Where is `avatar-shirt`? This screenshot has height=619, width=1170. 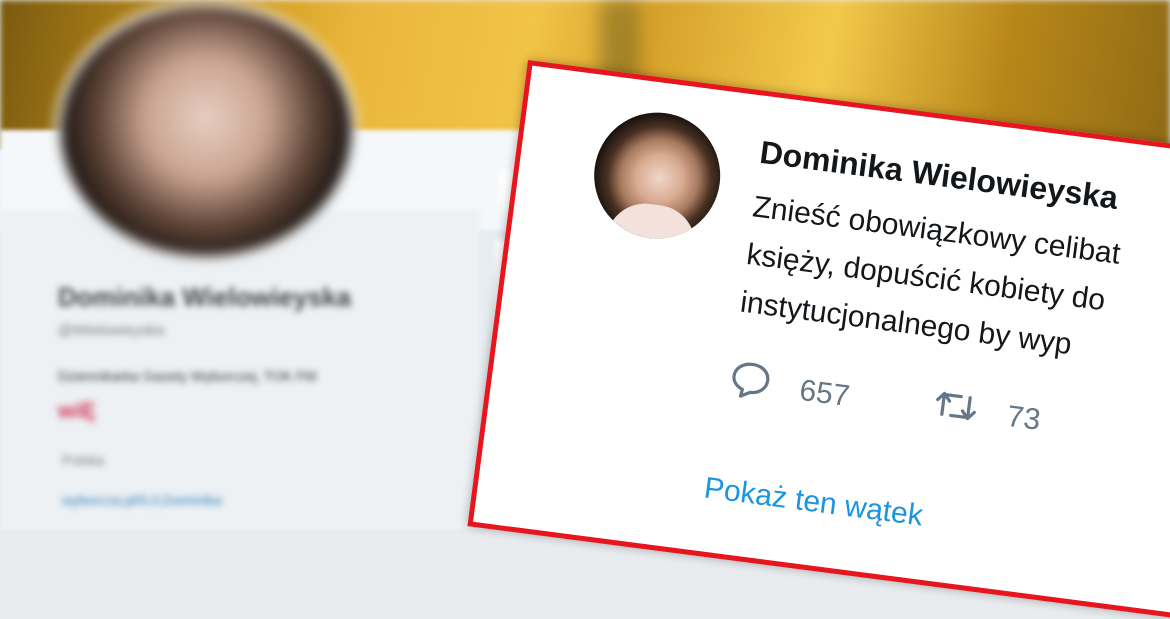
avatar-shirt is located at coordinates (653, 222).